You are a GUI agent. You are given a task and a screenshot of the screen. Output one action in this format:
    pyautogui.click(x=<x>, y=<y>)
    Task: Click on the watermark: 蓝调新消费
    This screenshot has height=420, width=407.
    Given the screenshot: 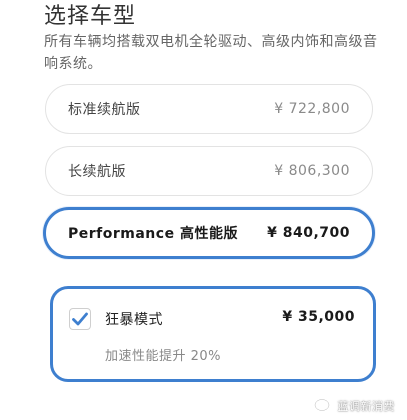 What is the action you would take?
    pyautogui.click(x=354, y=406)
    